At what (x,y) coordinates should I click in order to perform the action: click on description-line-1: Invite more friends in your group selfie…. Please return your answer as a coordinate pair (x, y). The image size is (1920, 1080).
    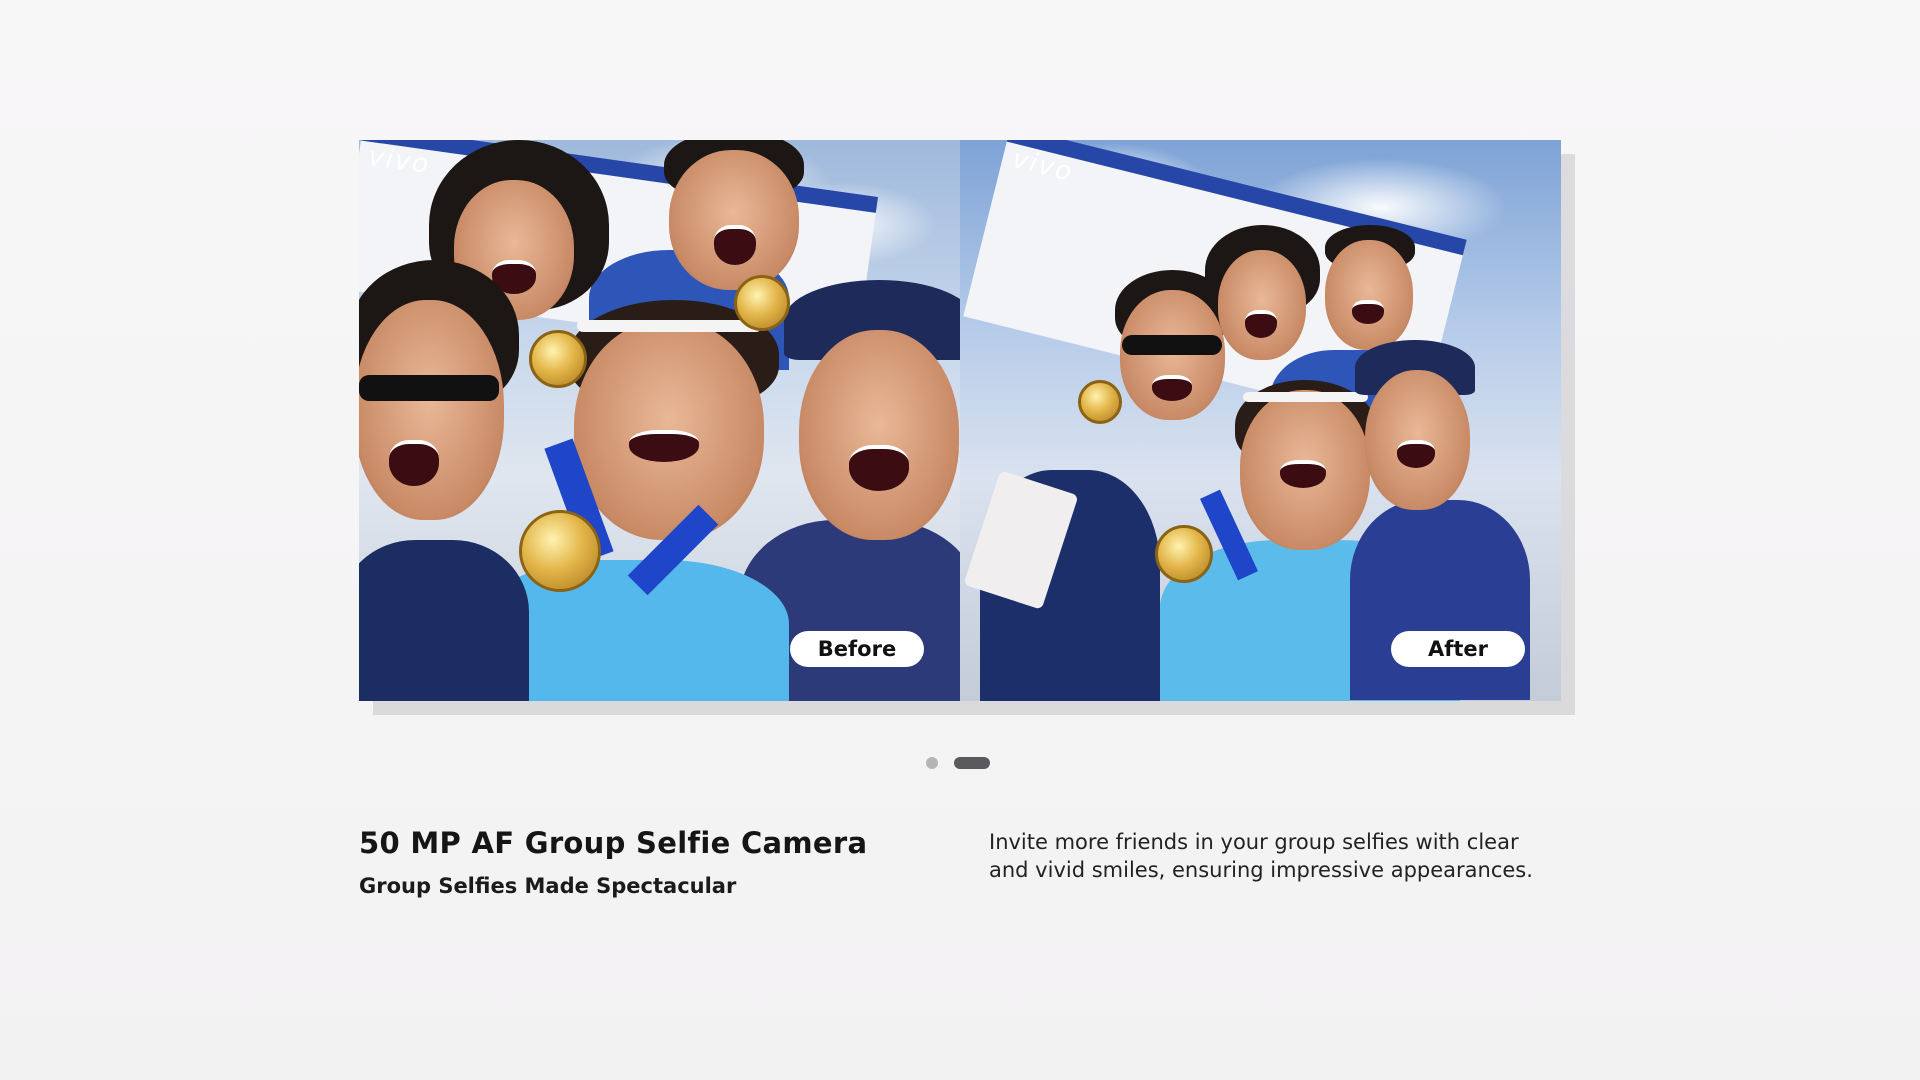
    Looking at the image, I should click on (1254, 842).